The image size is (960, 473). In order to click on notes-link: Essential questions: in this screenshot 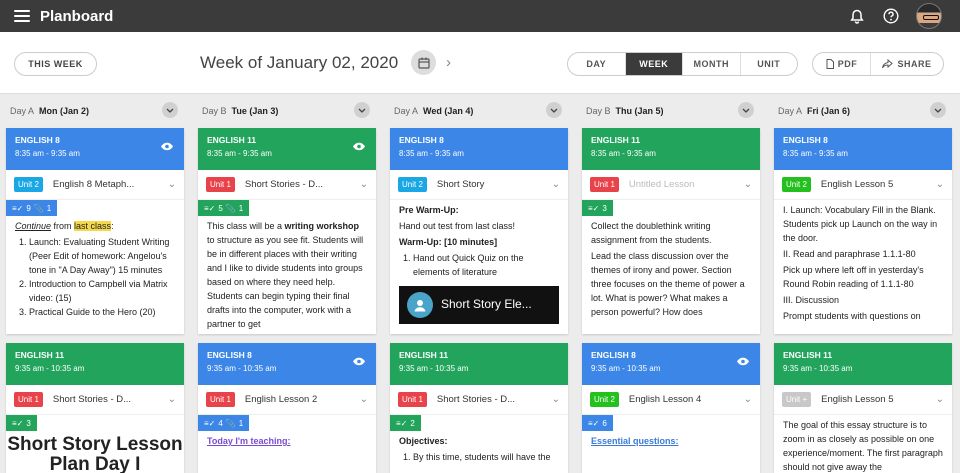, I will do `click(635, 441)`.